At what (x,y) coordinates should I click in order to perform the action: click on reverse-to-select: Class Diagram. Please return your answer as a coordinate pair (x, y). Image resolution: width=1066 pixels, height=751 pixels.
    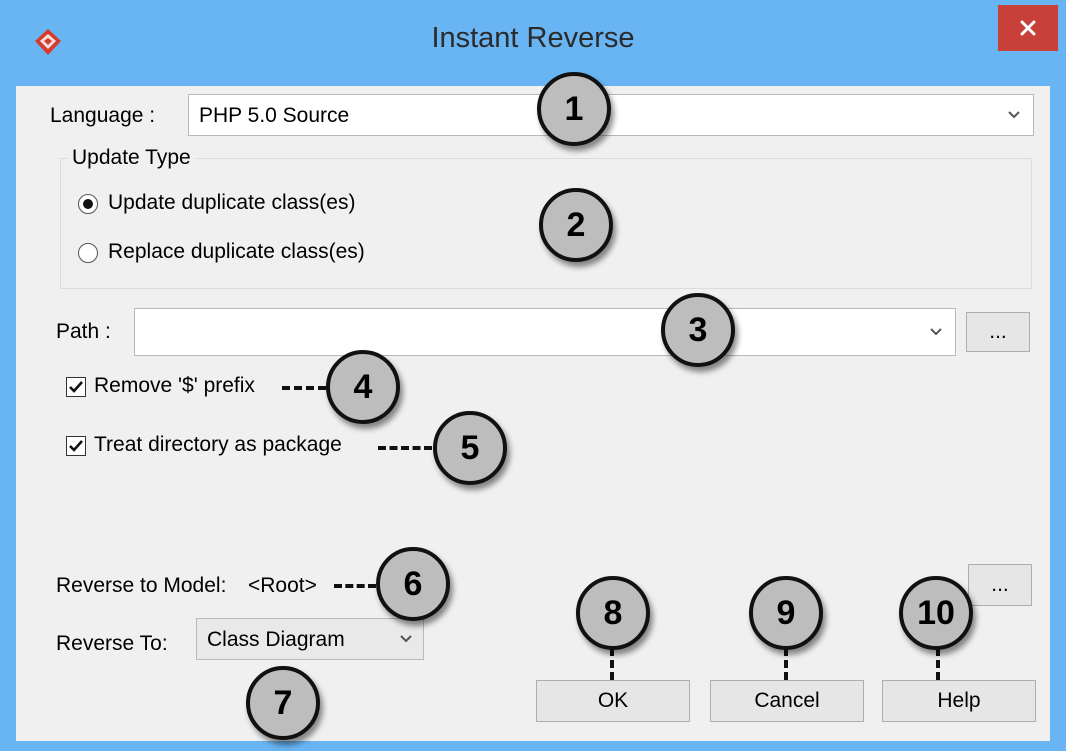
    Looking at the image, I should click on (310, 639).